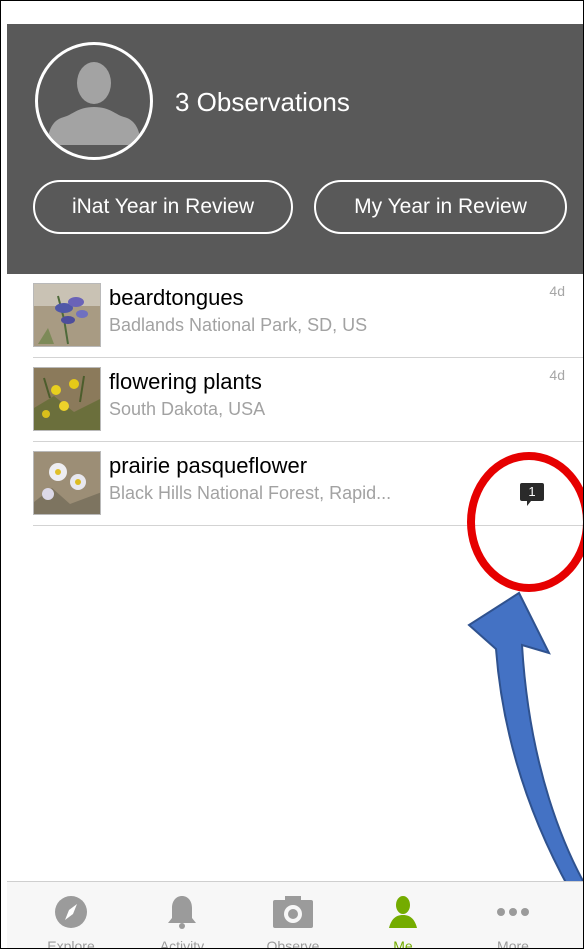  What do you see at coordinates (513, 943) in the screenshot?
I see `tab-label: More` at bounding box center [513, 943].